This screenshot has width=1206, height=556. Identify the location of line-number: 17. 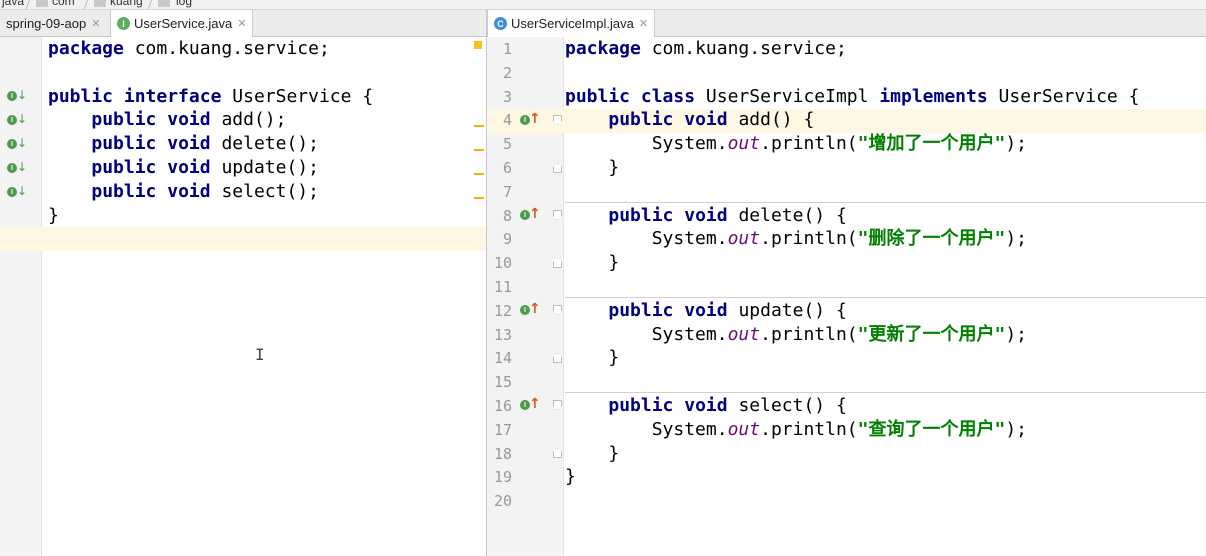
(502, 429).